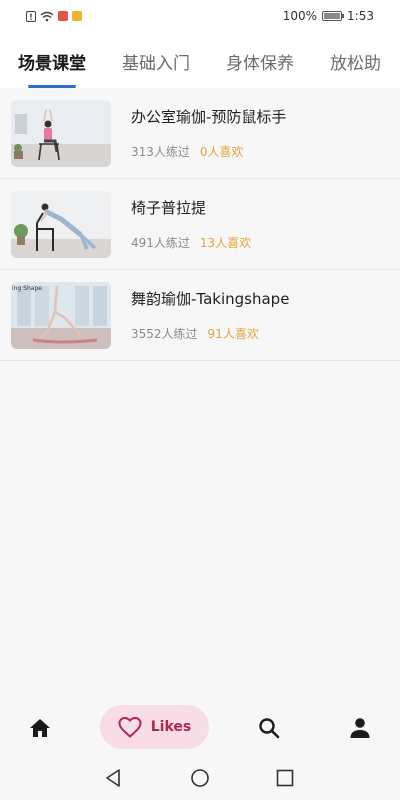 Image resolution: width=400 pixels, height=800 pixels. I want to click on sim-alert-icon, so click(31, 16).